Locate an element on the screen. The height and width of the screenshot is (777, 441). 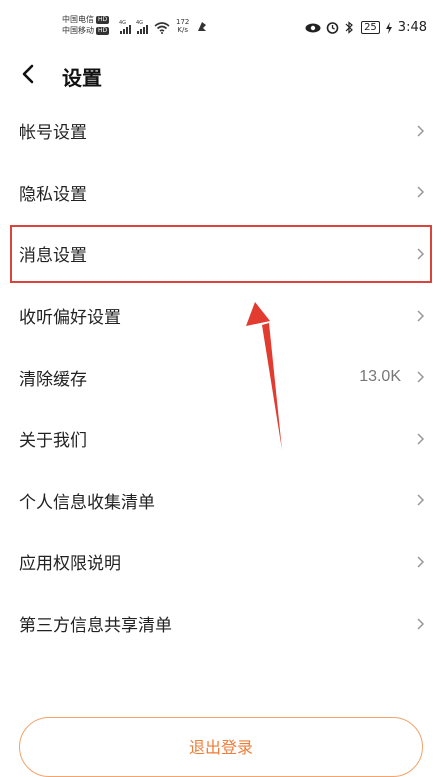
alarm-icon is located at coordinates (332, 28).